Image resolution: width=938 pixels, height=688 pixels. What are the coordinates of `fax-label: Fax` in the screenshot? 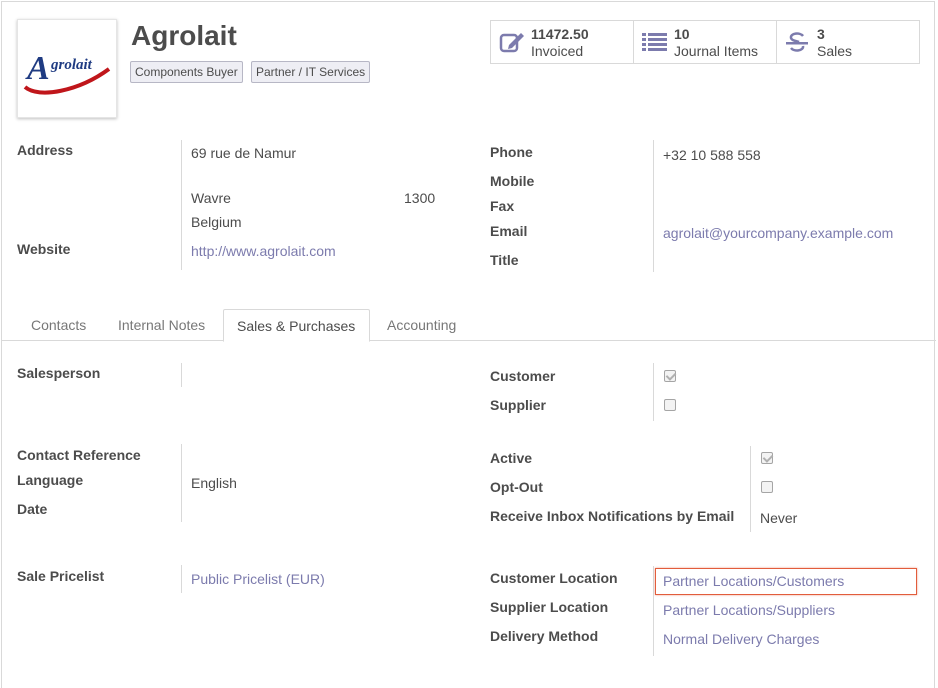 It's located at (502, 206).